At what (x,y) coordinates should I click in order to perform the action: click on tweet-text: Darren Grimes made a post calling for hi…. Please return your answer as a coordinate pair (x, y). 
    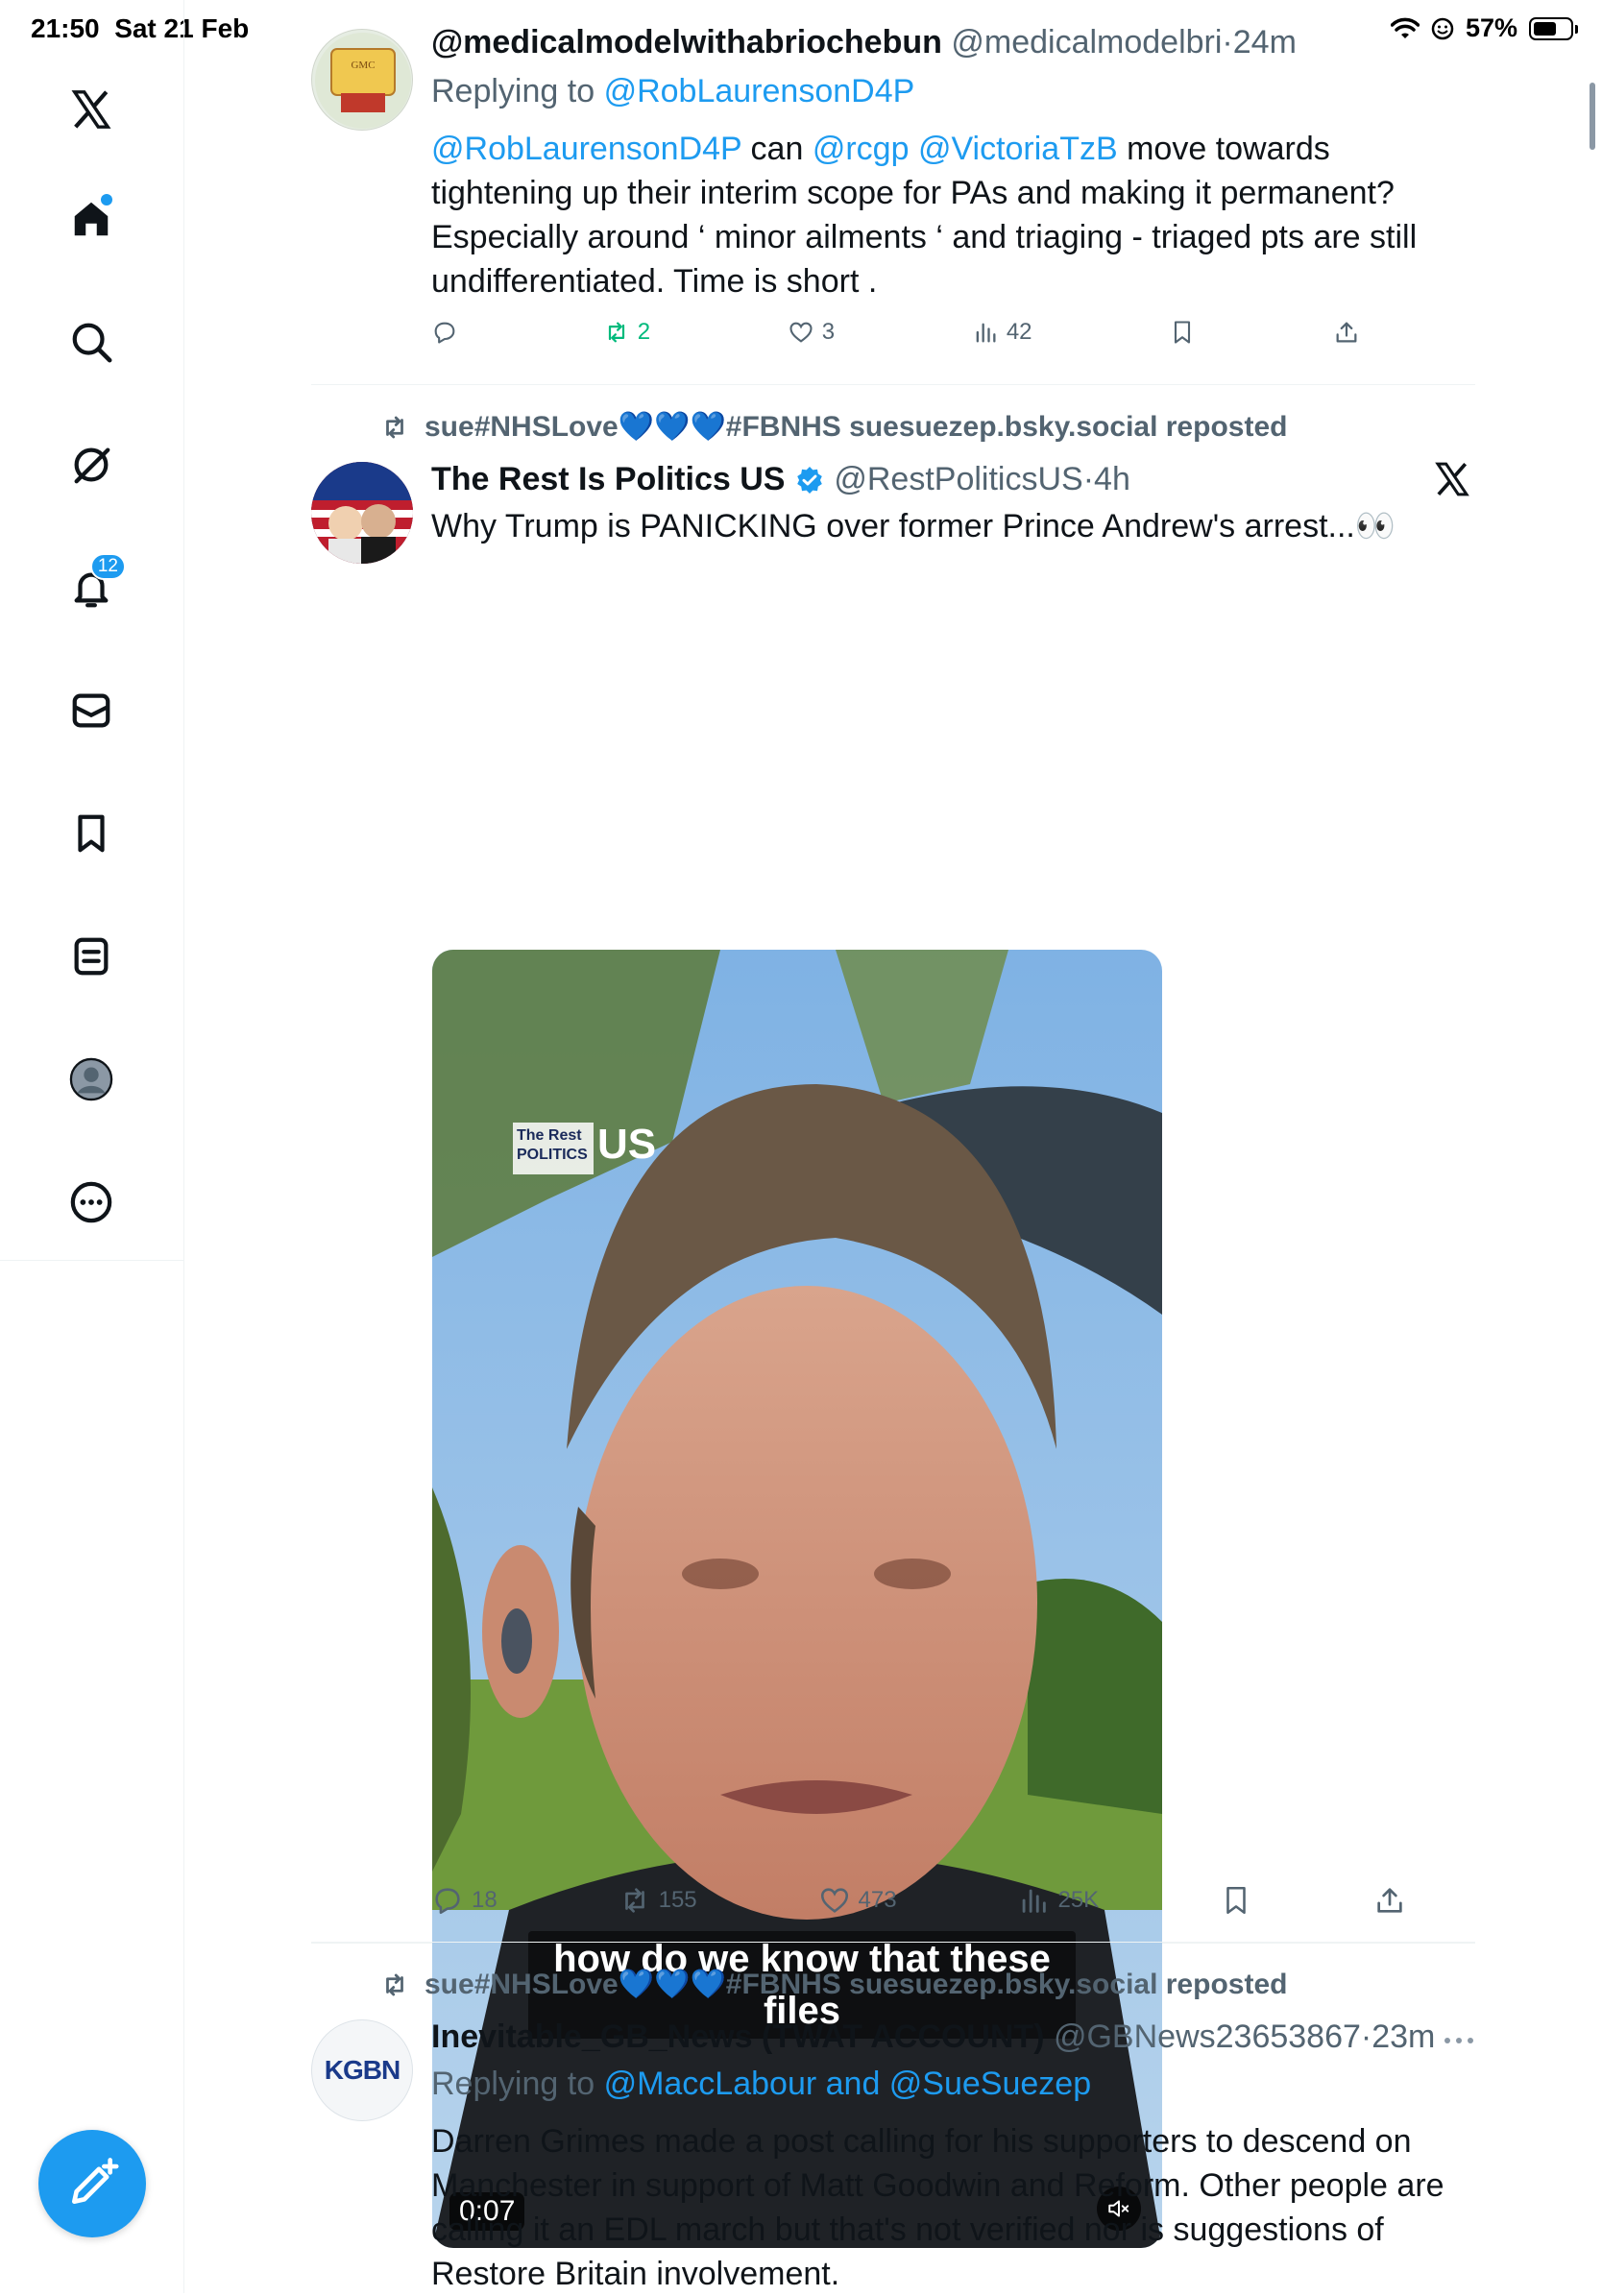
    Looking at the image, I should click on (938, 2207).